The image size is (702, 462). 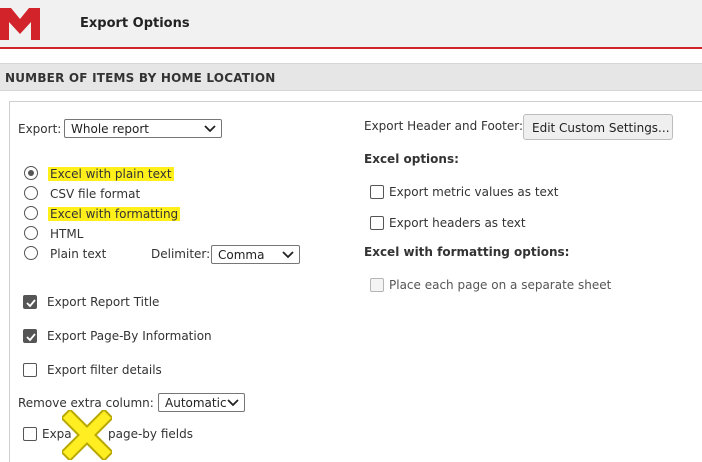 What do you see at coordinates (241, 255) in the screenshot?
I see `delimiter-value: Comma` at bounding box center [241, 255].